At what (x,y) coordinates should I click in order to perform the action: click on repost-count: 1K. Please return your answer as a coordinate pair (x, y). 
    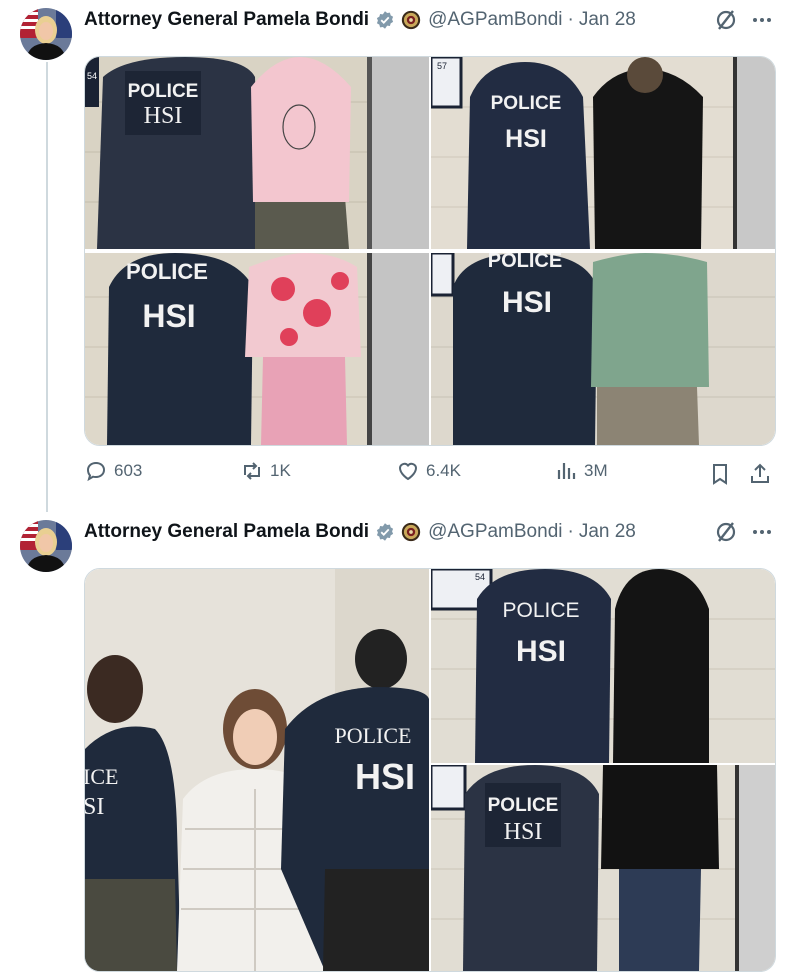
    Looking at the image, I should click on (280, 470).